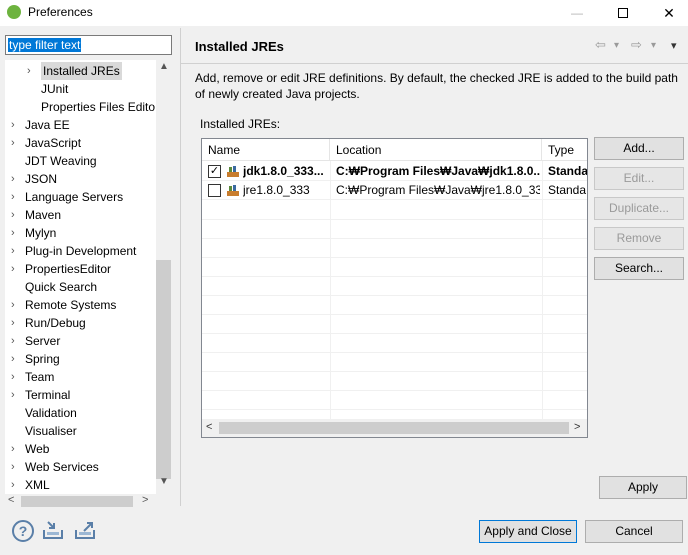 This screenshot has height=555, width=688. What do you see at coordinates (233, 171) in the screenshot?
I see `jre-library-icon` at bounding box center [233, 171].